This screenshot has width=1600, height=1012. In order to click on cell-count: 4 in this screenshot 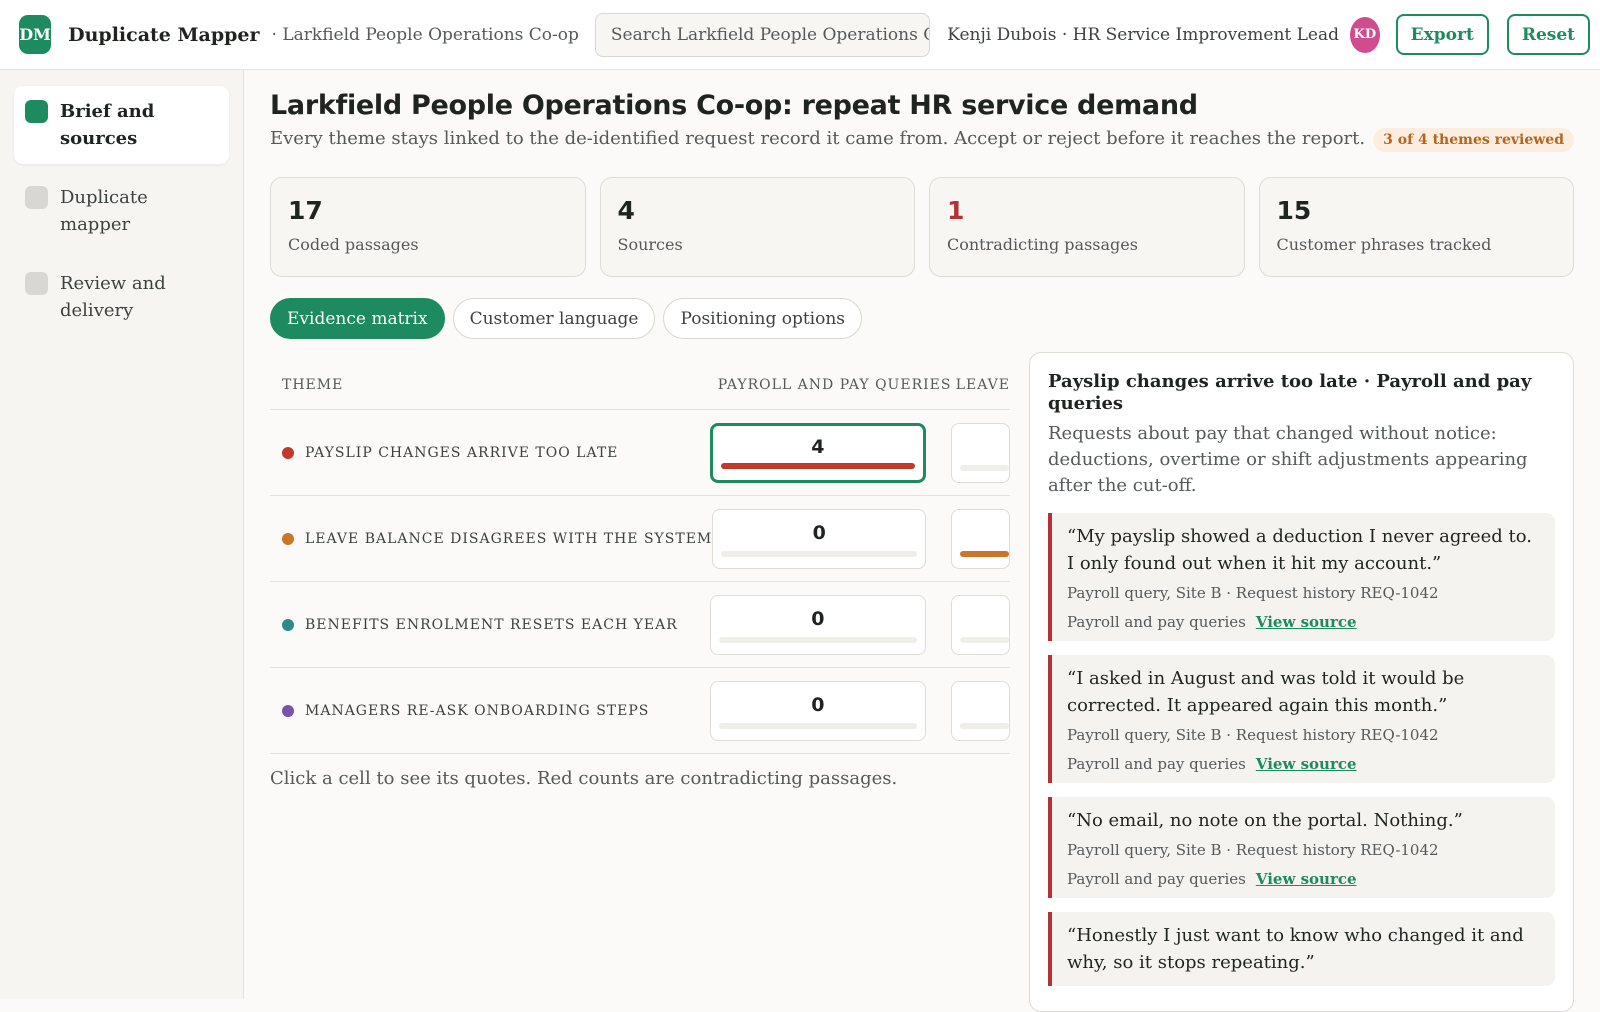, I will do `click(818, 446)`.